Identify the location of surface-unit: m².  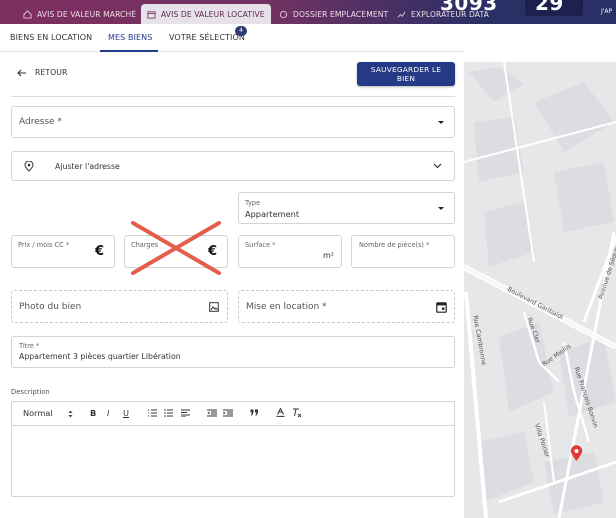
(328, 255).